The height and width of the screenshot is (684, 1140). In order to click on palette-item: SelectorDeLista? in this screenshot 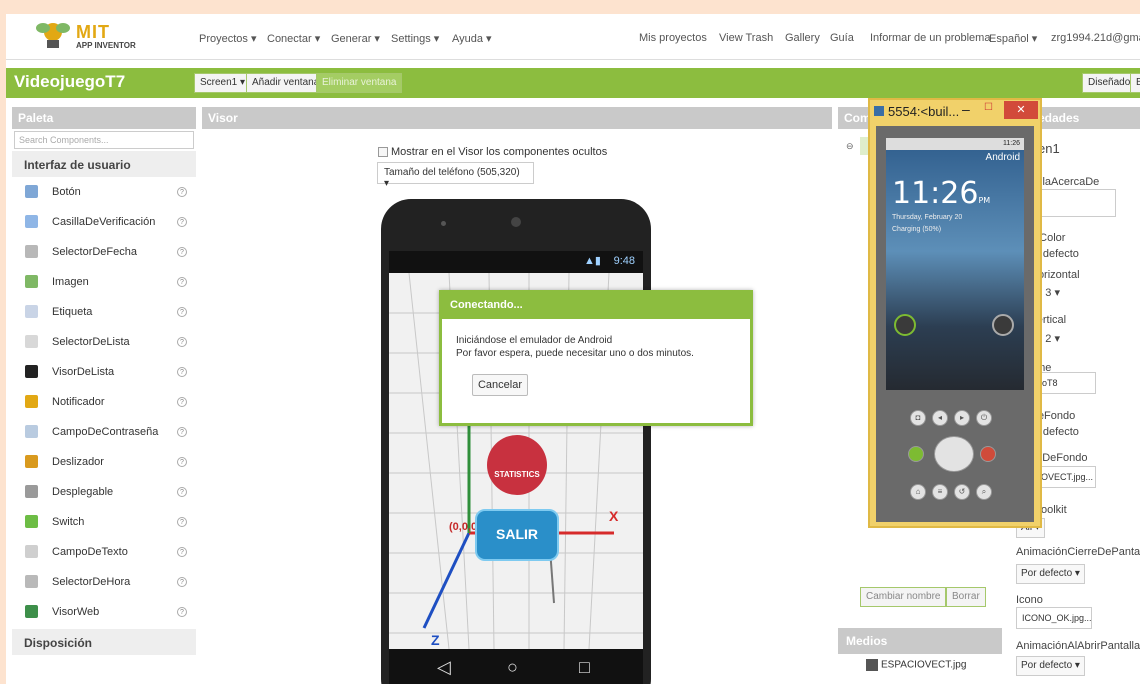, I will do `click(104, 342)`.